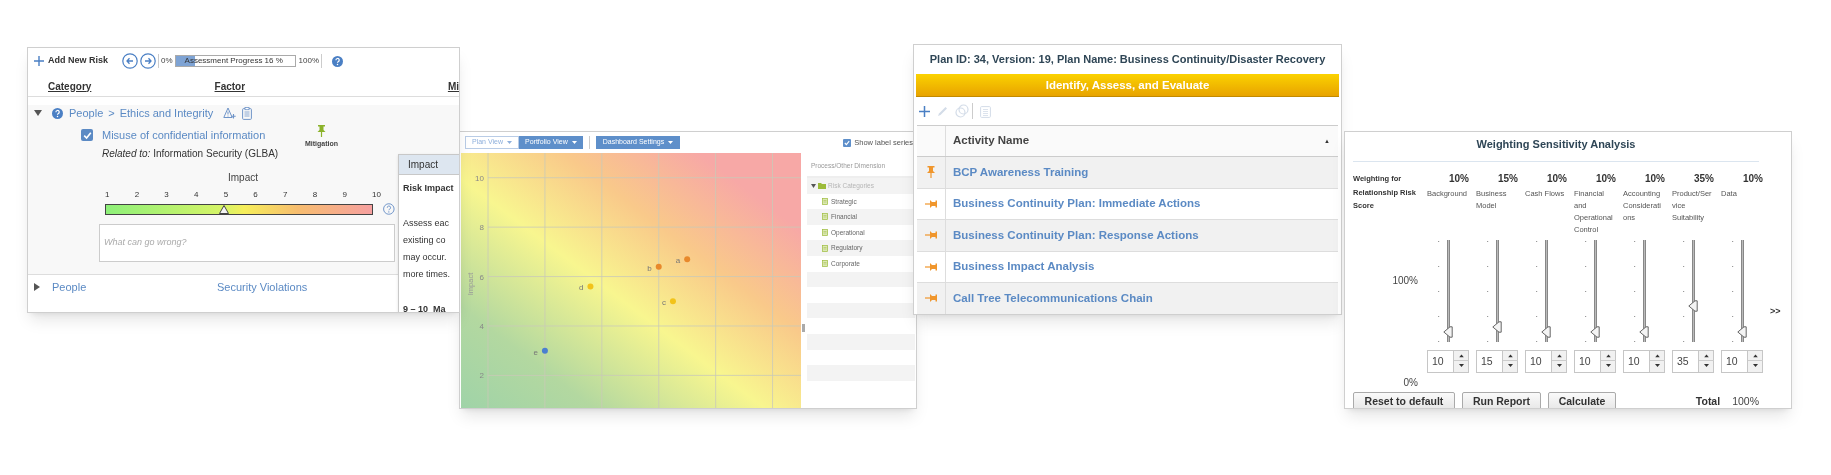 This screenshot has height=475, width=1831. What do you see at coordinates (344, 195) in the screenshot?
I see `scale-number: 9` at bounding box center [344, 195].